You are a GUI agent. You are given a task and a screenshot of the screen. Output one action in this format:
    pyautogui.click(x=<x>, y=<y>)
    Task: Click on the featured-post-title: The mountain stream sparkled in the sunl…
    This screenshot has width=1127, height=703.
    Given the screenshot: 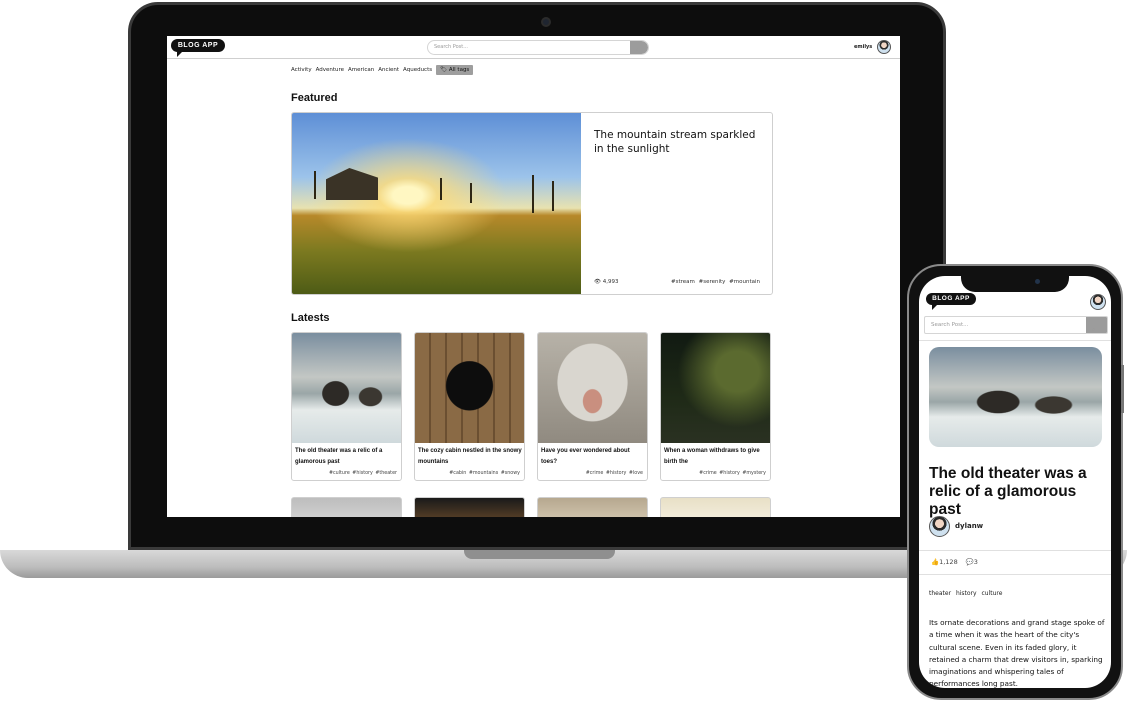 What is the action you would take?
    pyautogui.click(x=680, y=142)
    